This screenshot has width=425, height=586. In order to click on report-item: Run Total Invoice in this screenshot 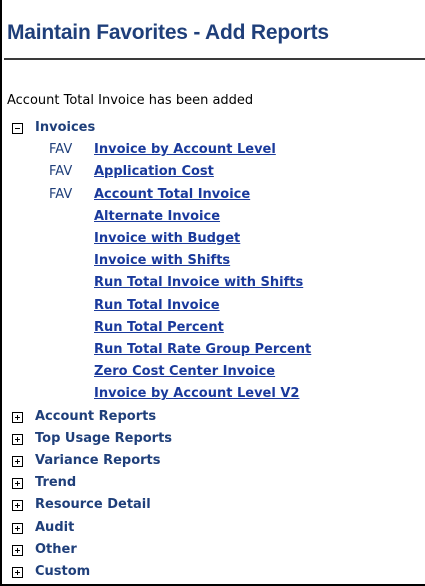, I will do `click(213, 308)`.